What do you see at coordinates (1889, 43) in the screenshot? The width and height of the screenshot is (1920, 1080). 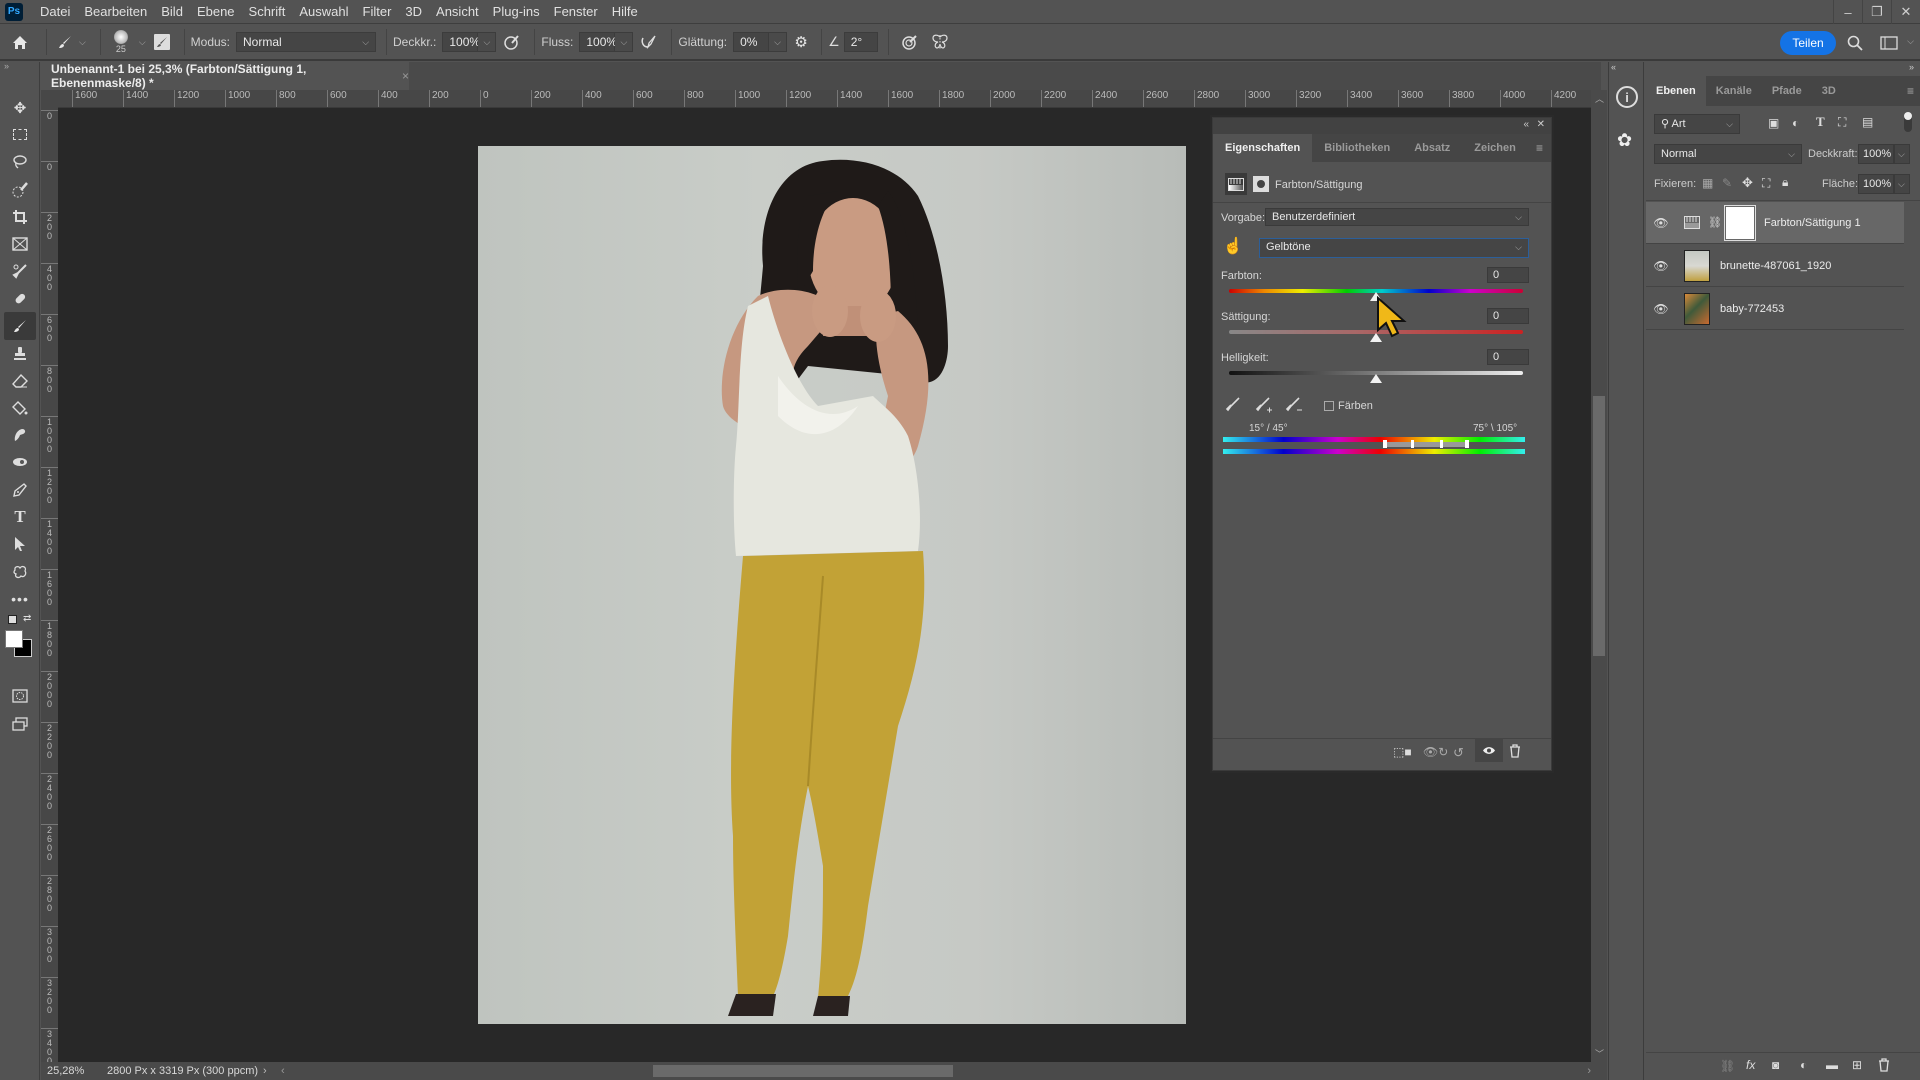 I see `workspace-button` at bounding box center [1889, 43].